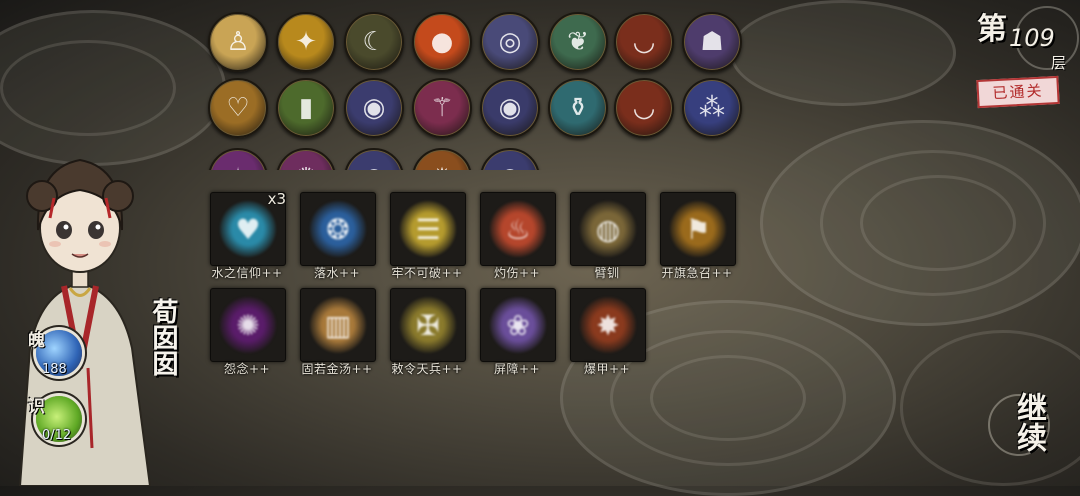  I want to click on character-name: 荀囡囡, so click(163, 337).